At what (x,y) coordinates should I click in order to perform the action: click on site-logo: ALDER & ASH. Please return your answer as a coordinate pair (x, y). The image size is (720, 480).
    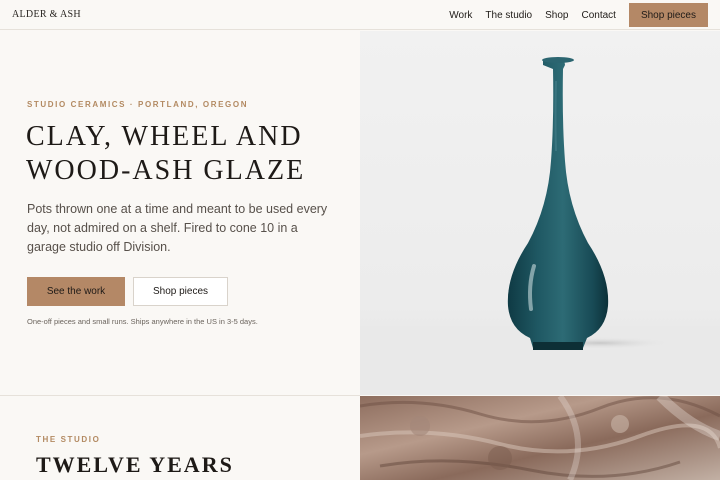
    Looking at the image, I should click on (46, 14).